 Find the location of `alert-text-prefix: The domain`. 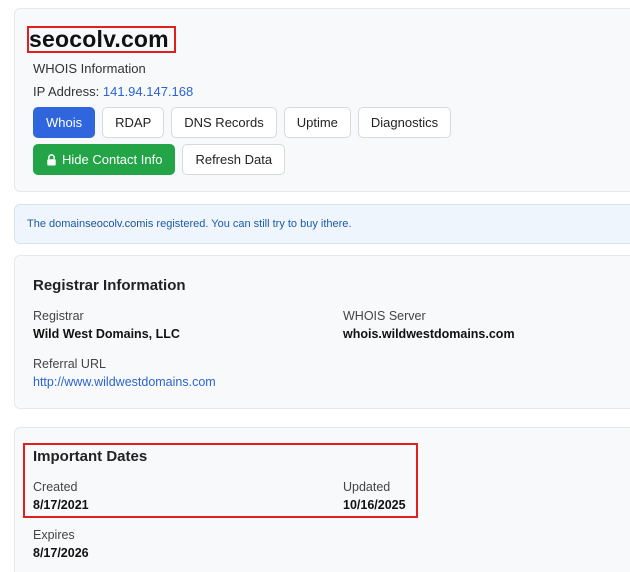

alert-text-prefix: The domain is located at coordinates (56, 224).